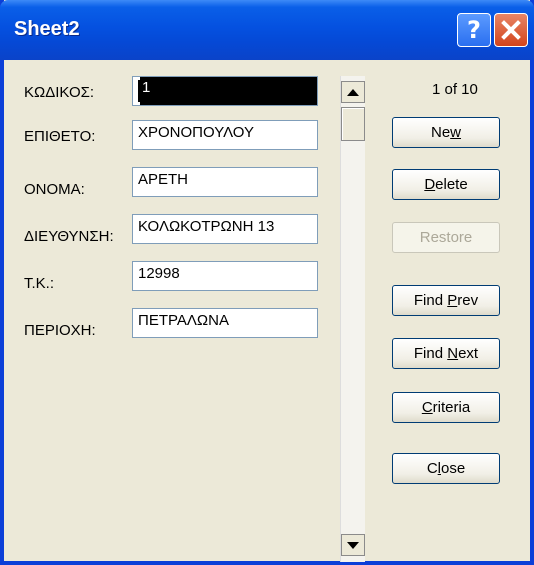 The height and width of the screenshot is (565, 534). Describe the element at coordinates (225, 276) in the screenshot. I see `postal-code-field: 12998` at that location.